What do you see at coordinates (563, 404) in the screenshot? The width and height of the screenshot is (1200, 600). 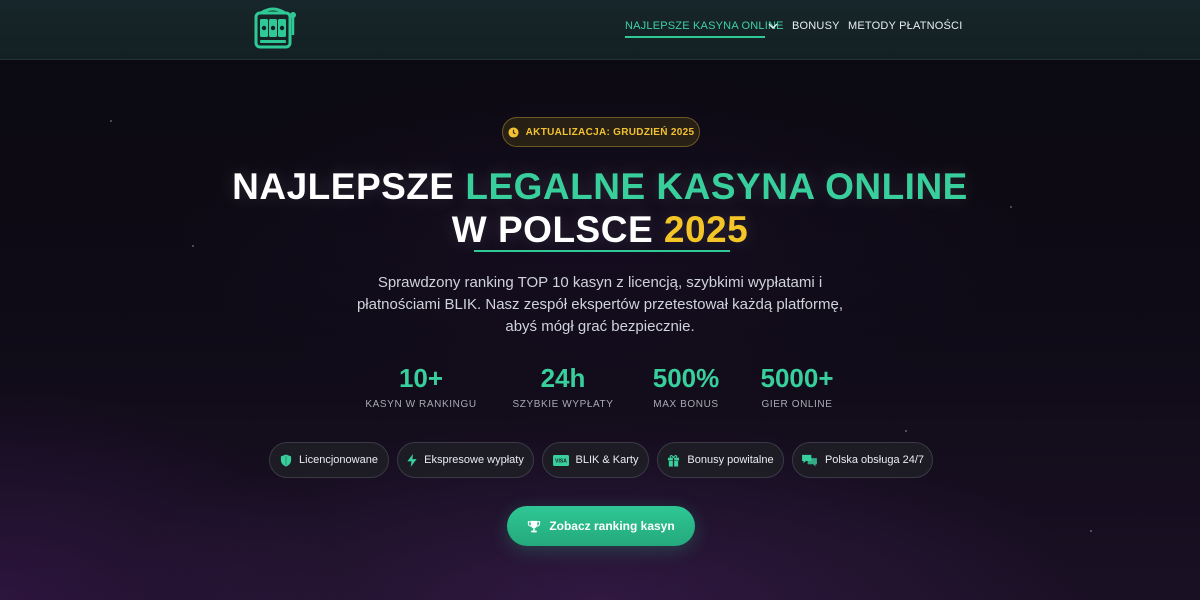 I see `stat-label: SZYBKIE WYPŁATY` at bounding box center [563, 404].